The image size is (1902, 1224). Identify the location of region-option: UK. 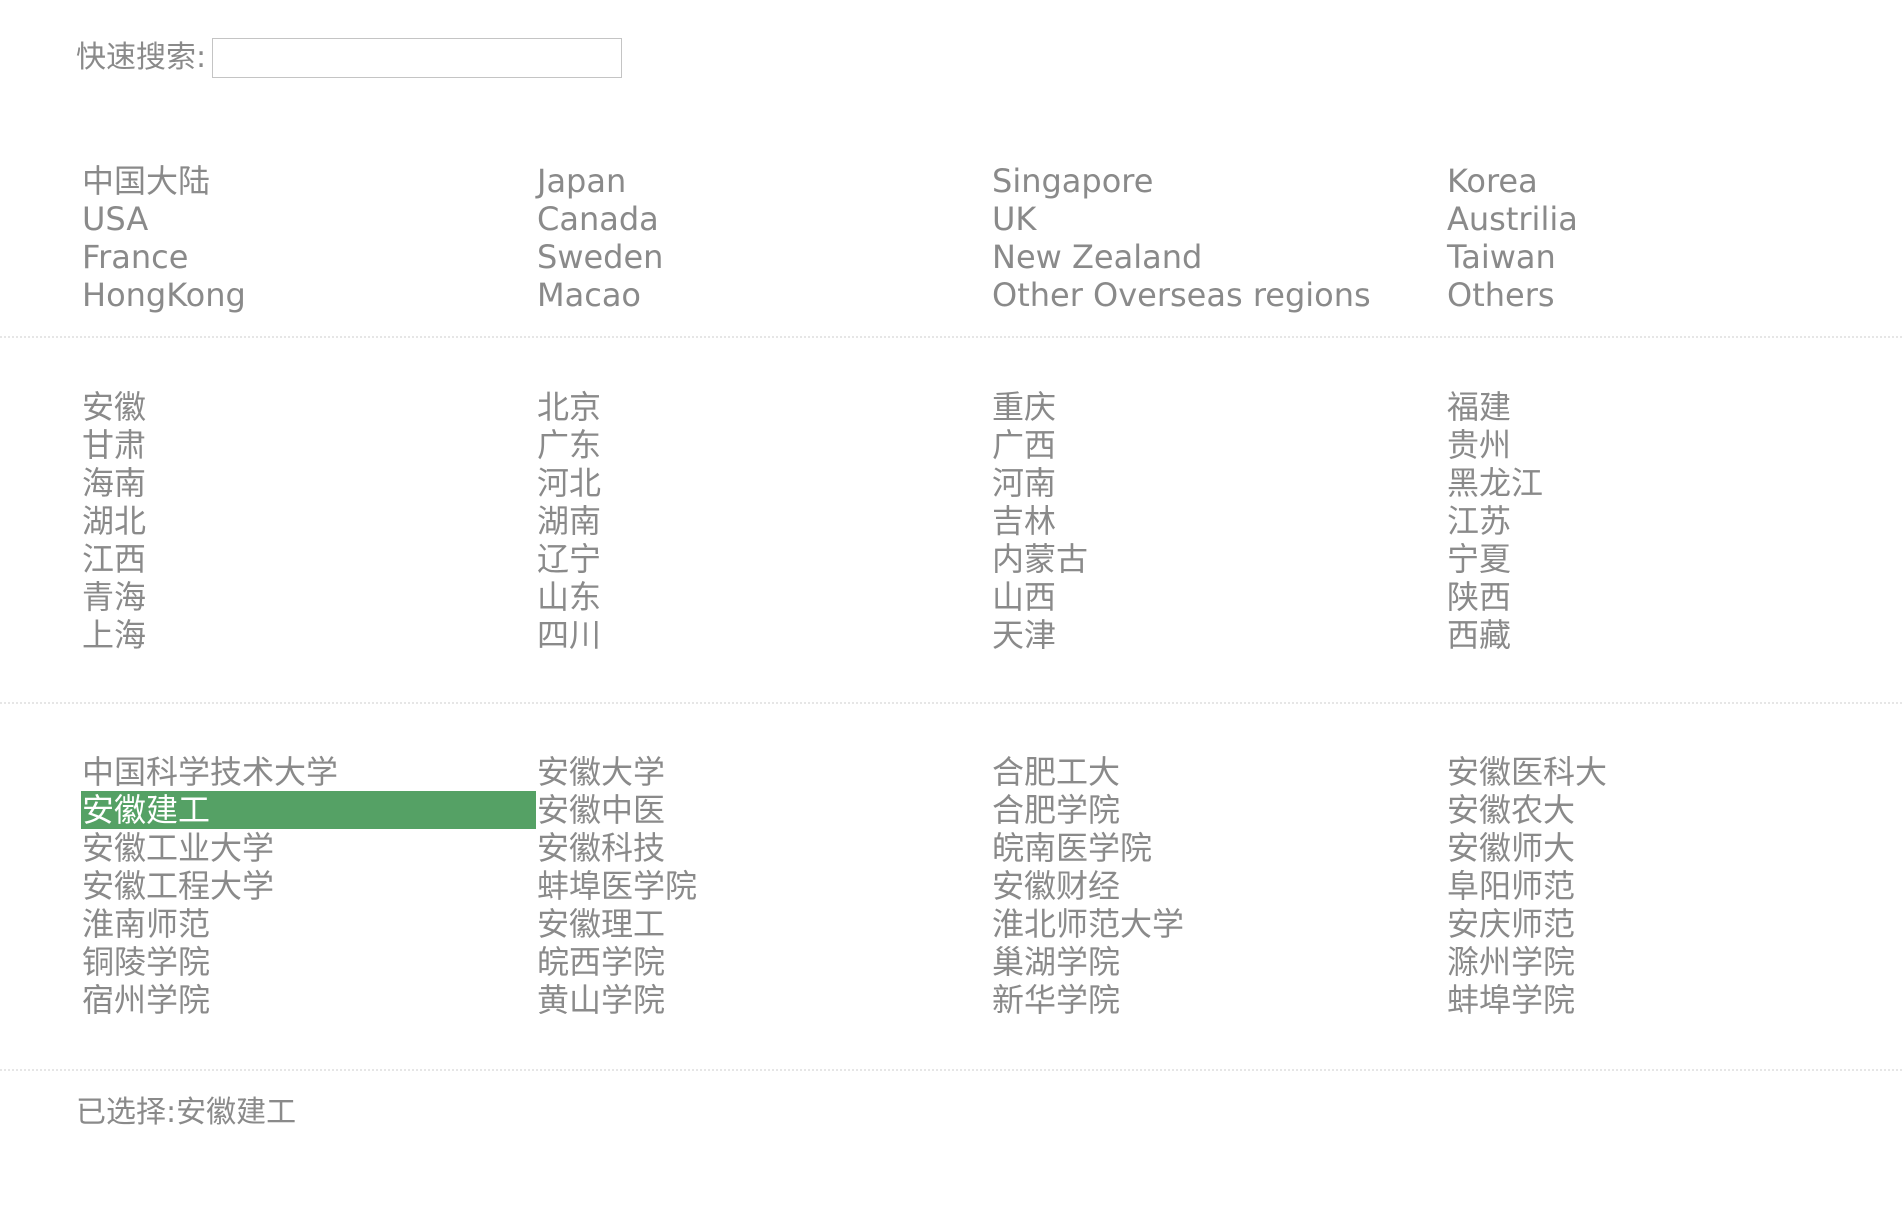
(1218, 219).